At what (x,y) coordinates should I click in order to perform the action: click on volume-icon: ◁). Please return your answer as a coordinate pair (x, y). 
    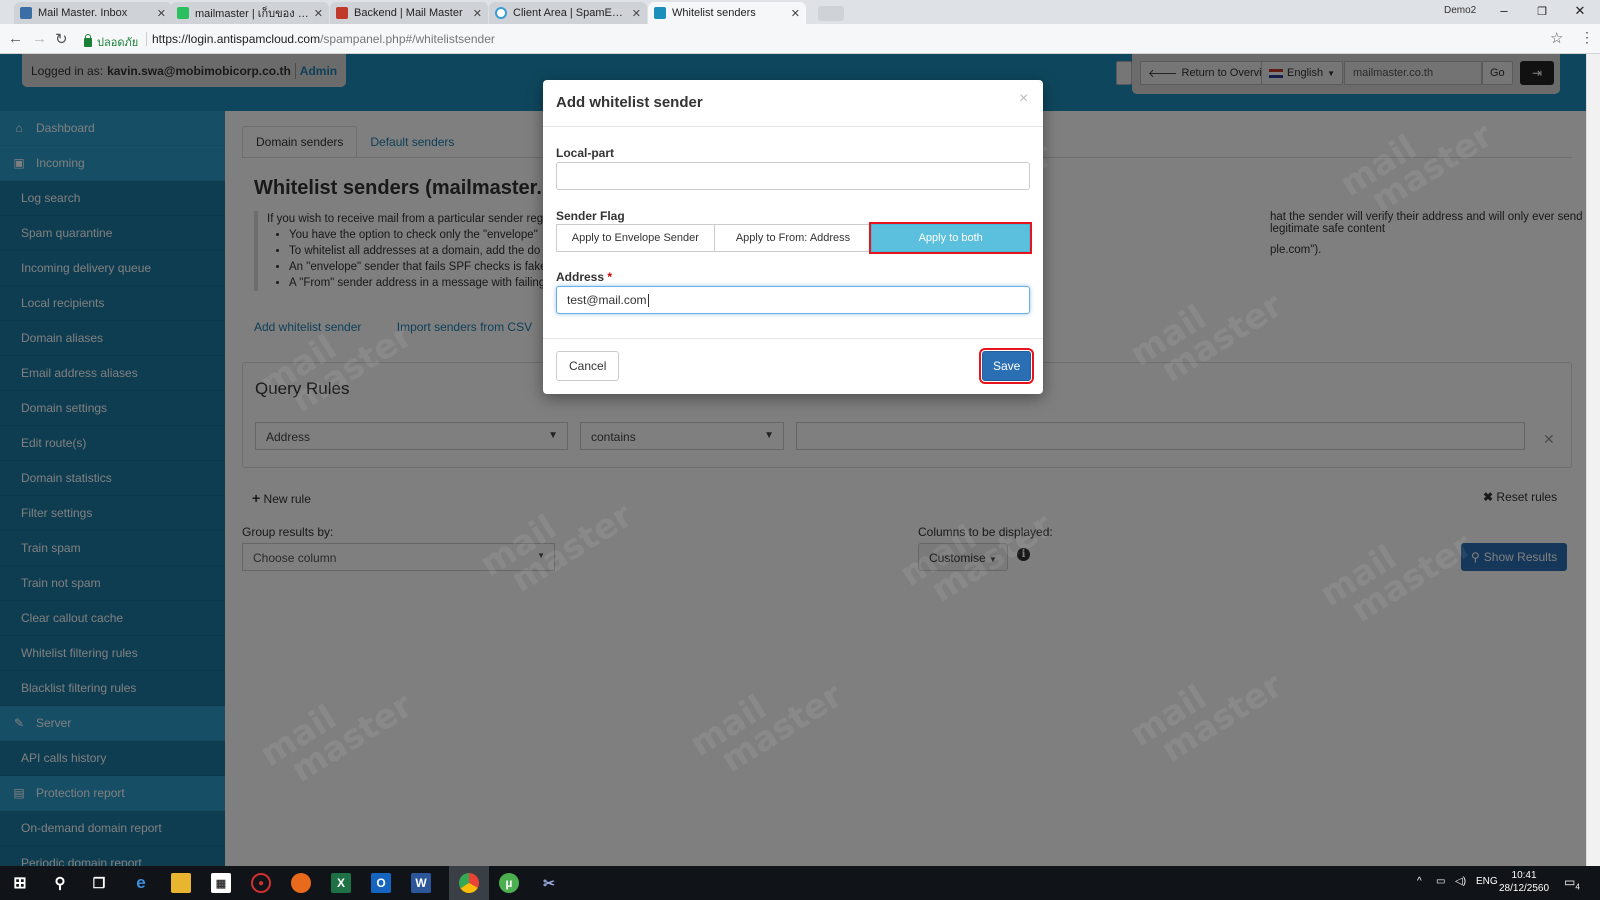
    Looking at the image, I should click on (1460, 881).